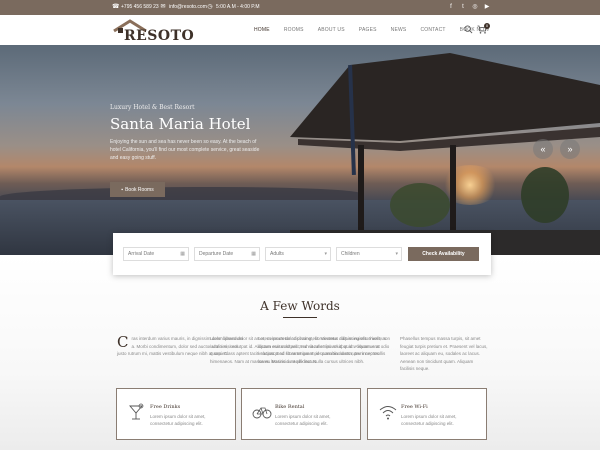  Describe the element at coordinates (487, 7) in the screenshot. I see `youtube-icon: ▶` at that location.